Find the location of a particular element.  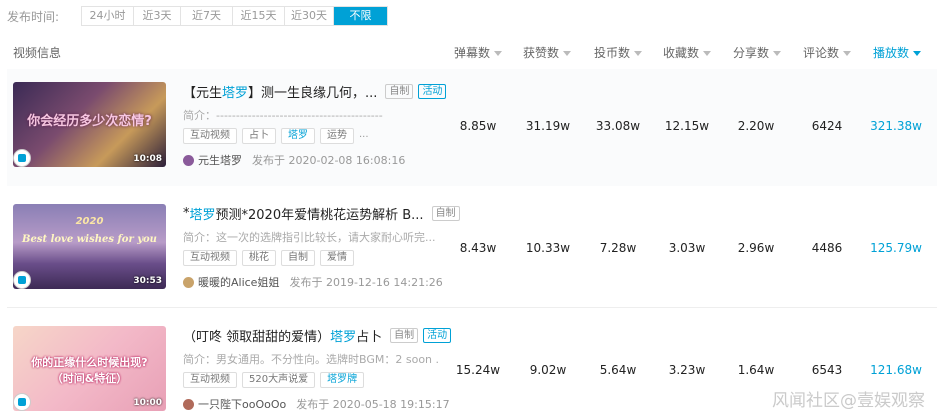

comments-count: 6424 is located at coordinates (827, 126).